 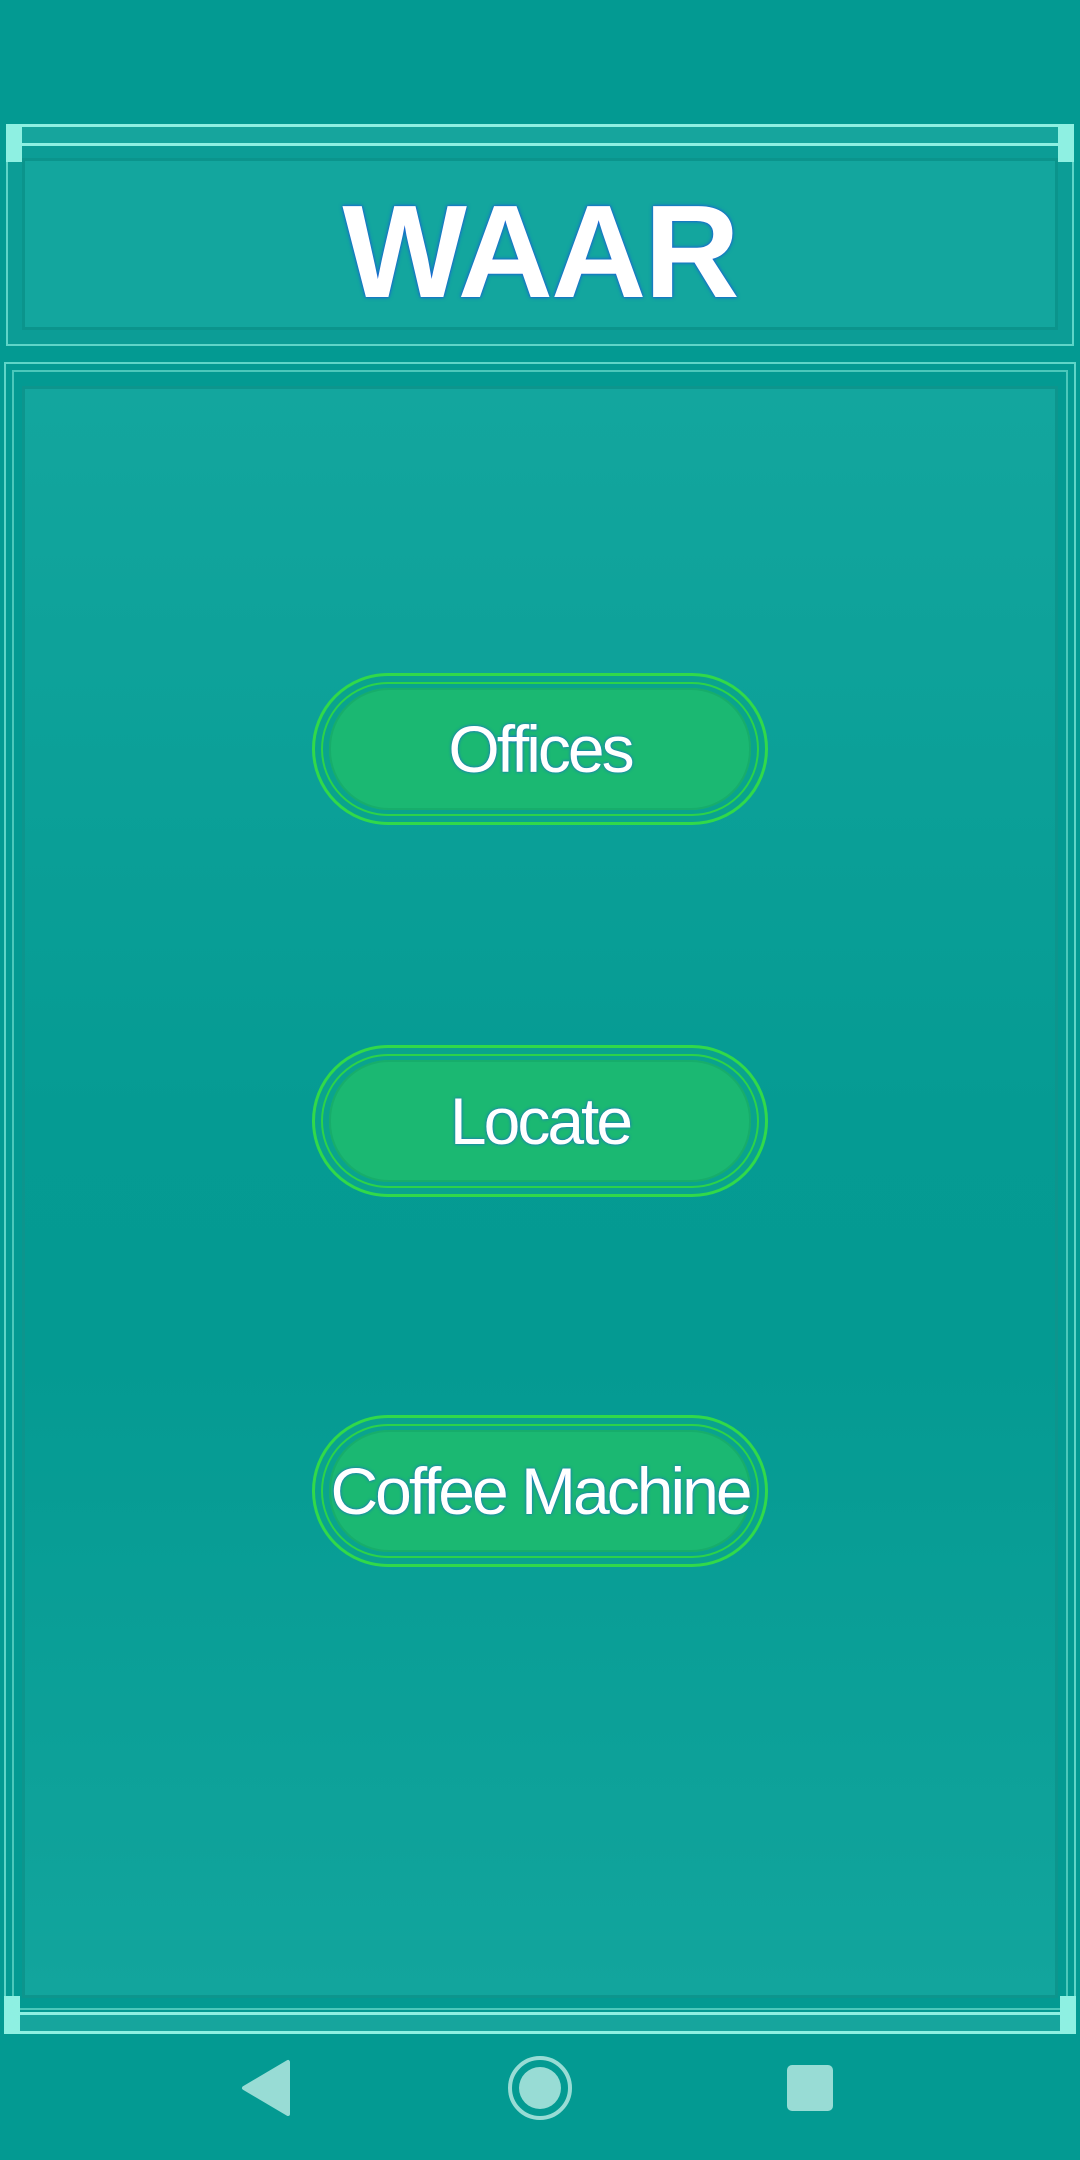 I want to click on coffee-machine-button-label: Coffee Machine, so click(x=541, y=1491).